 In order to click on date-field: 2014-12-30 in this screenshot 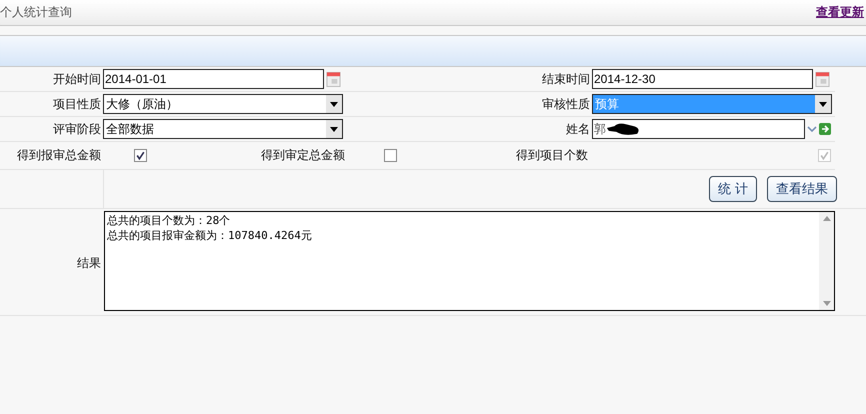, I will do `click(702, 79)`.